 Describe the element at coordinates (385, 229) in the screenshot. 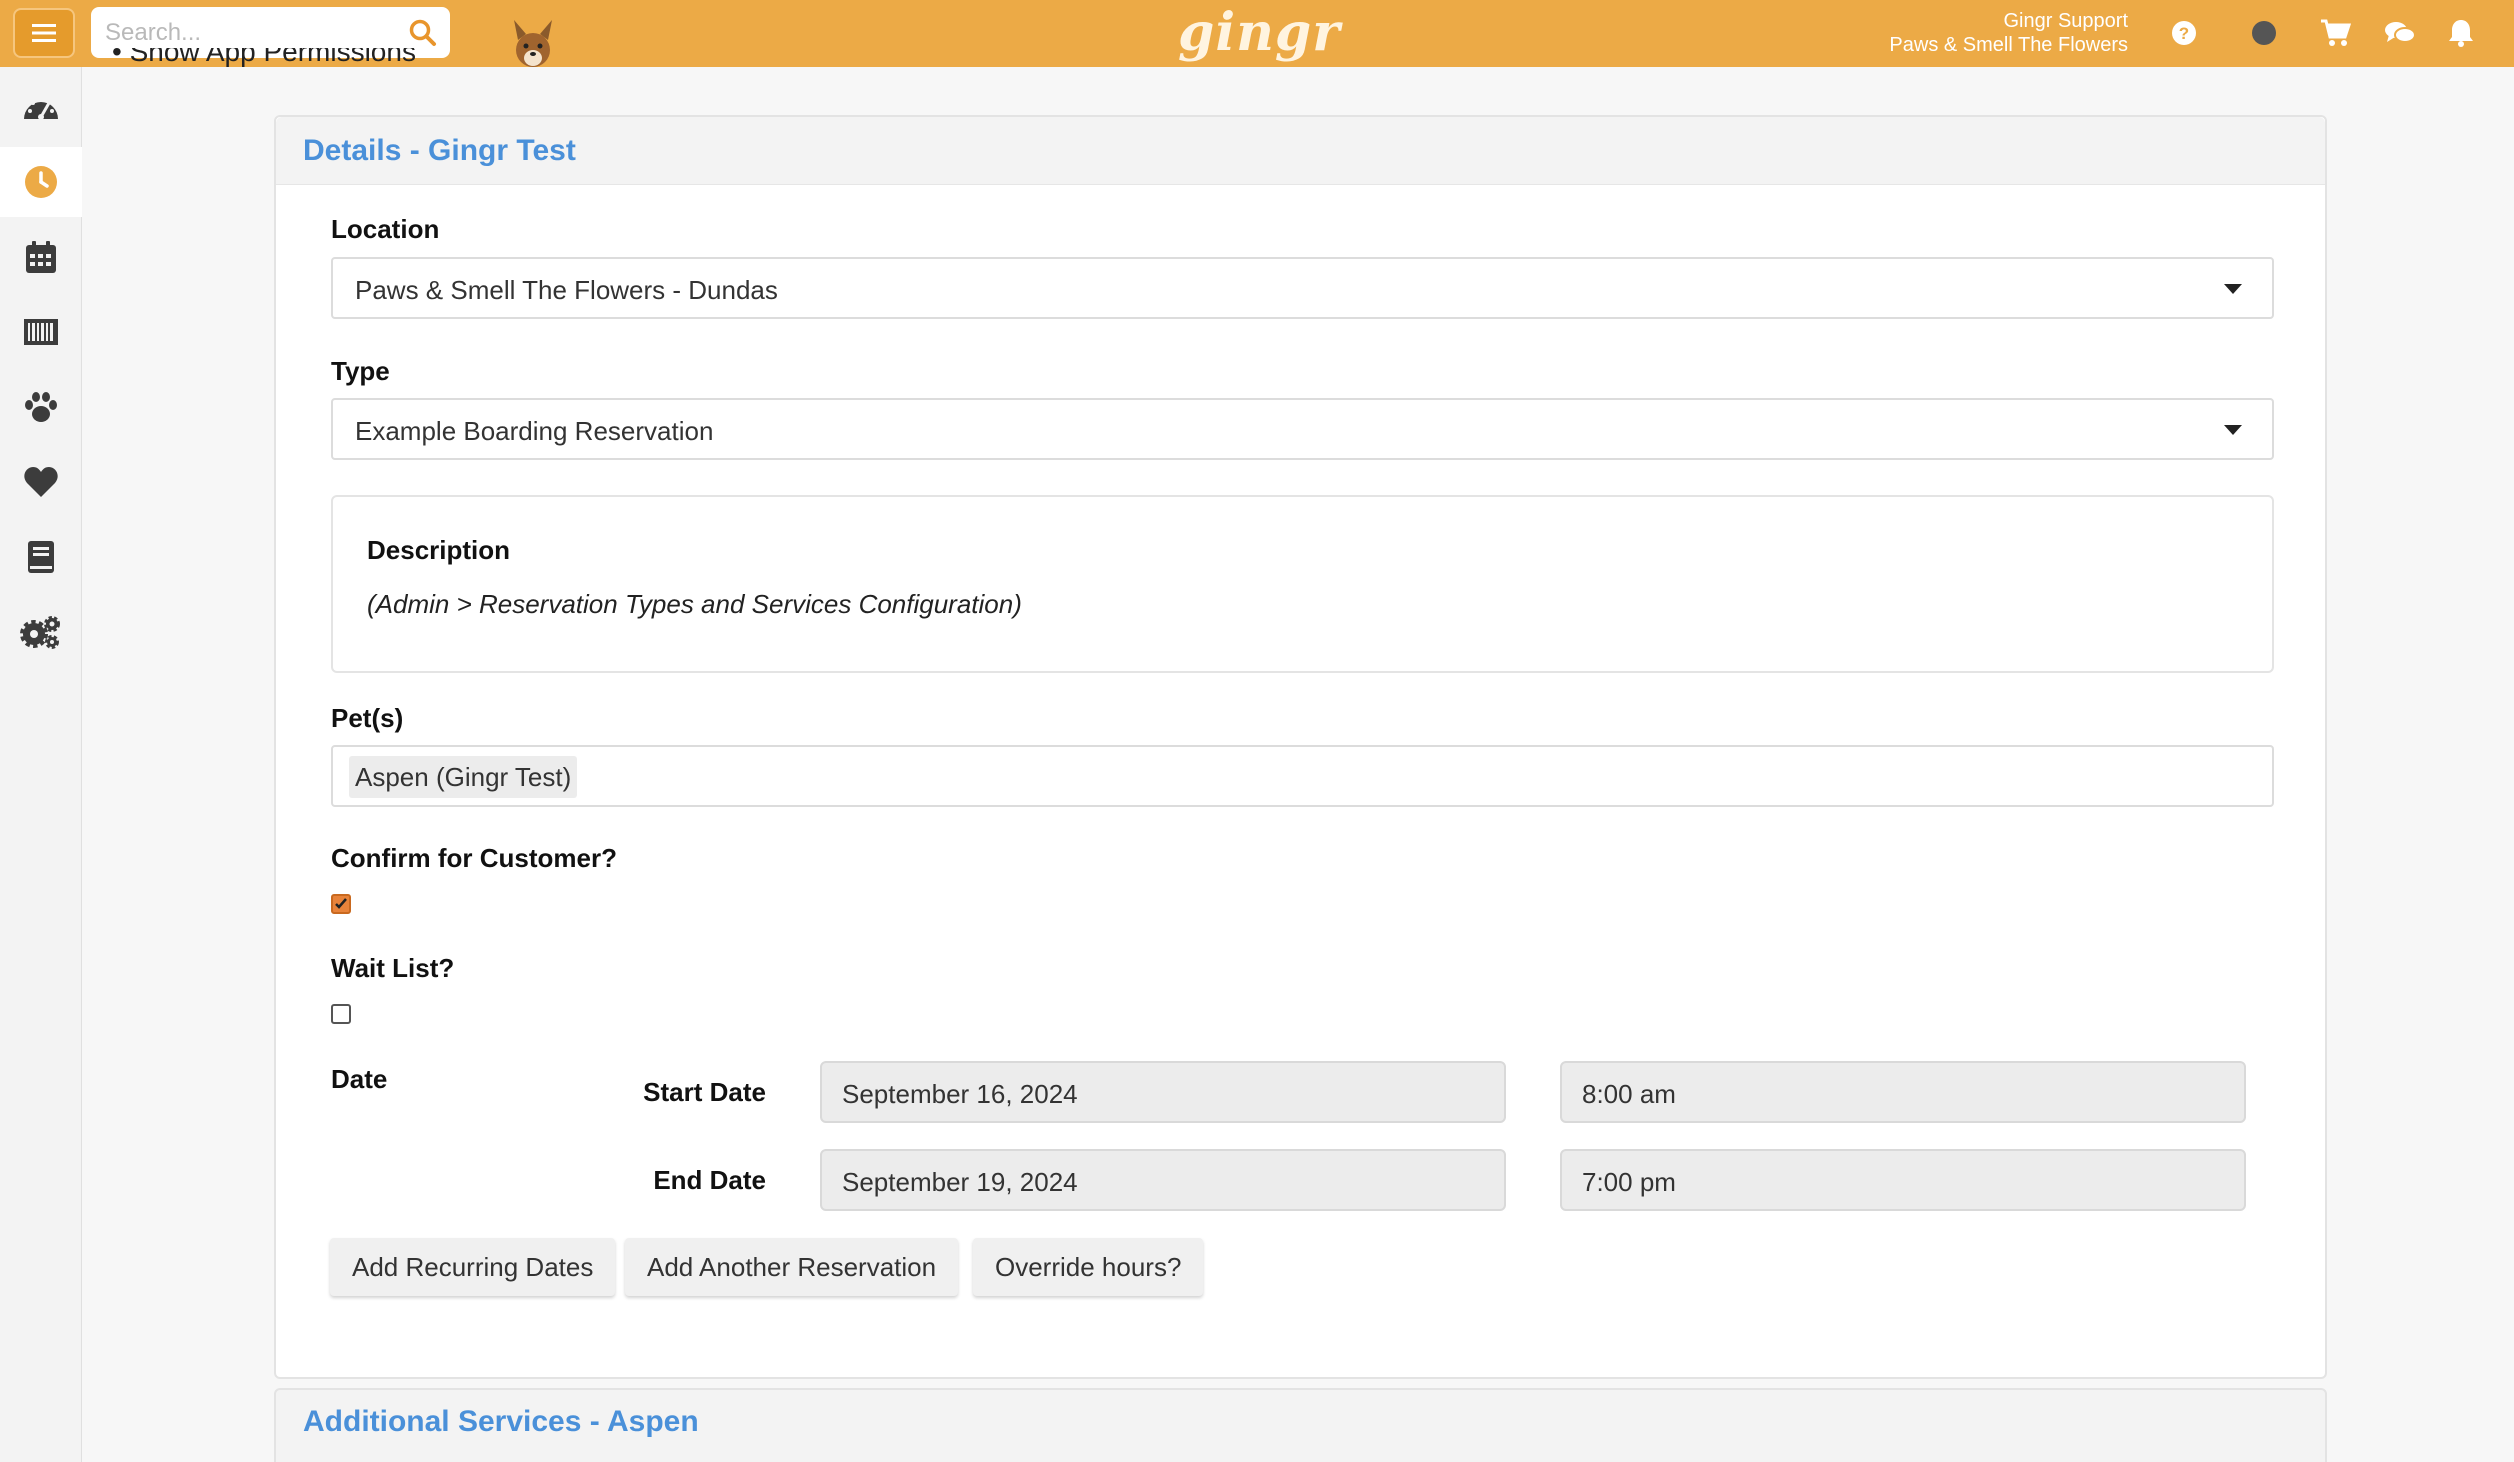

I see `location-label: Location` at that location.